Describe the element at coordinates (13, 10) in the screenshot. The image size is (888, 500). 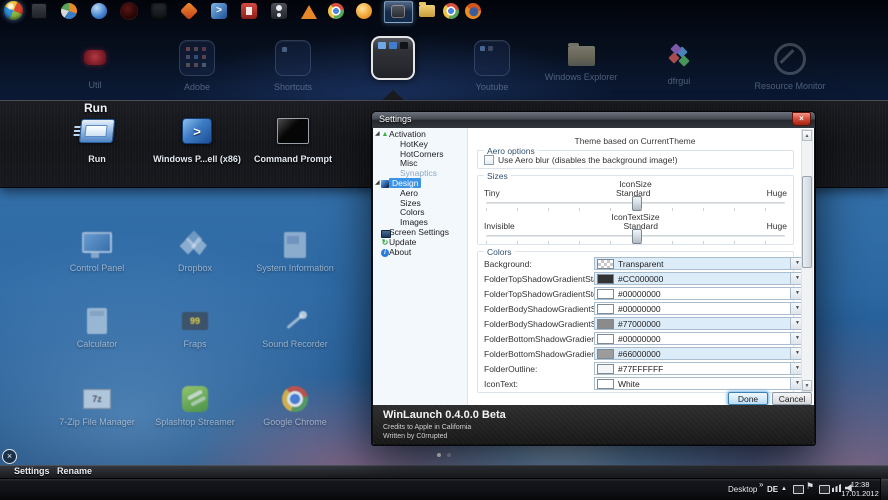
I see `start-button` at that location.